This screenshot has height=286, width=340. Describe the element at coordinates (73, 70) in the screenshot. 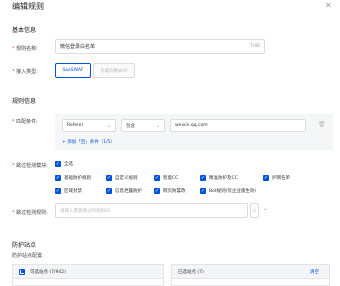

I see `access-type-saas: SaaSWAF` at that location.